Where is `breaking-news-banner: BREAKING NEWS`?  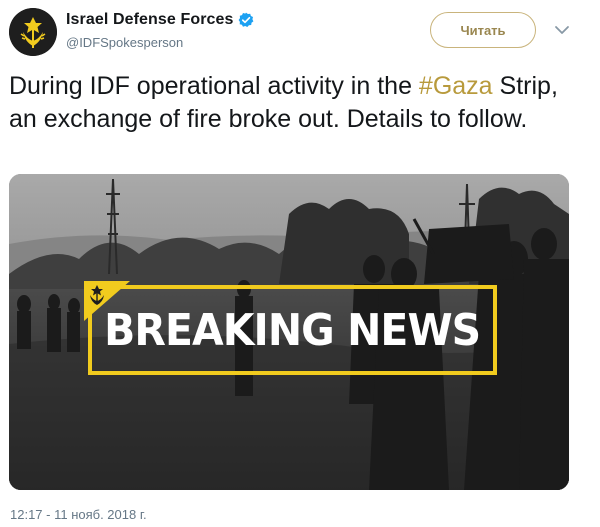 breaking-news-banner: BREAKING NEWS is located at coordinates (292, 330).